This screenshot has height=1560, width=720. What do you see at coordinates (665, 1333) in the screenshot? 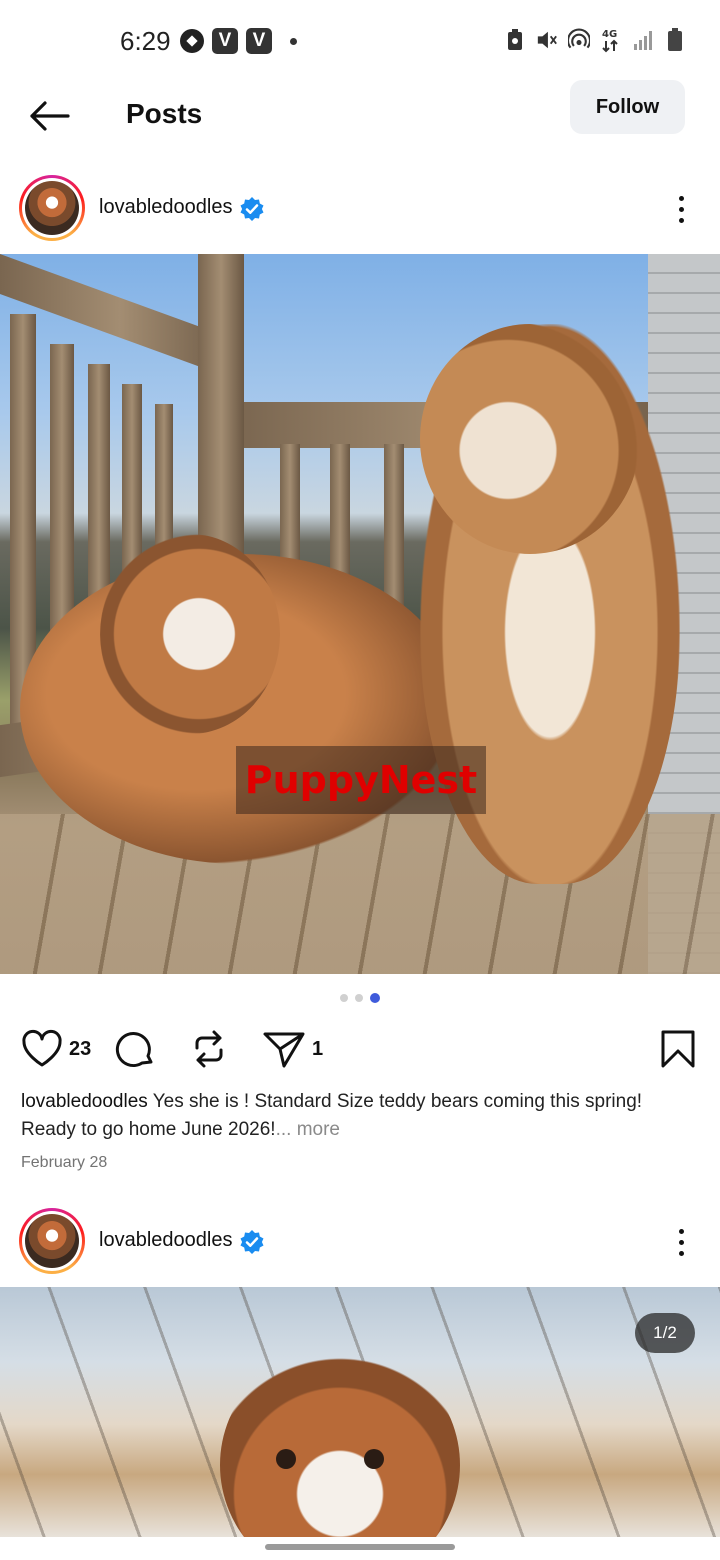
I see `media-page-counter: 1/2` at bounding box center [665, 1333].